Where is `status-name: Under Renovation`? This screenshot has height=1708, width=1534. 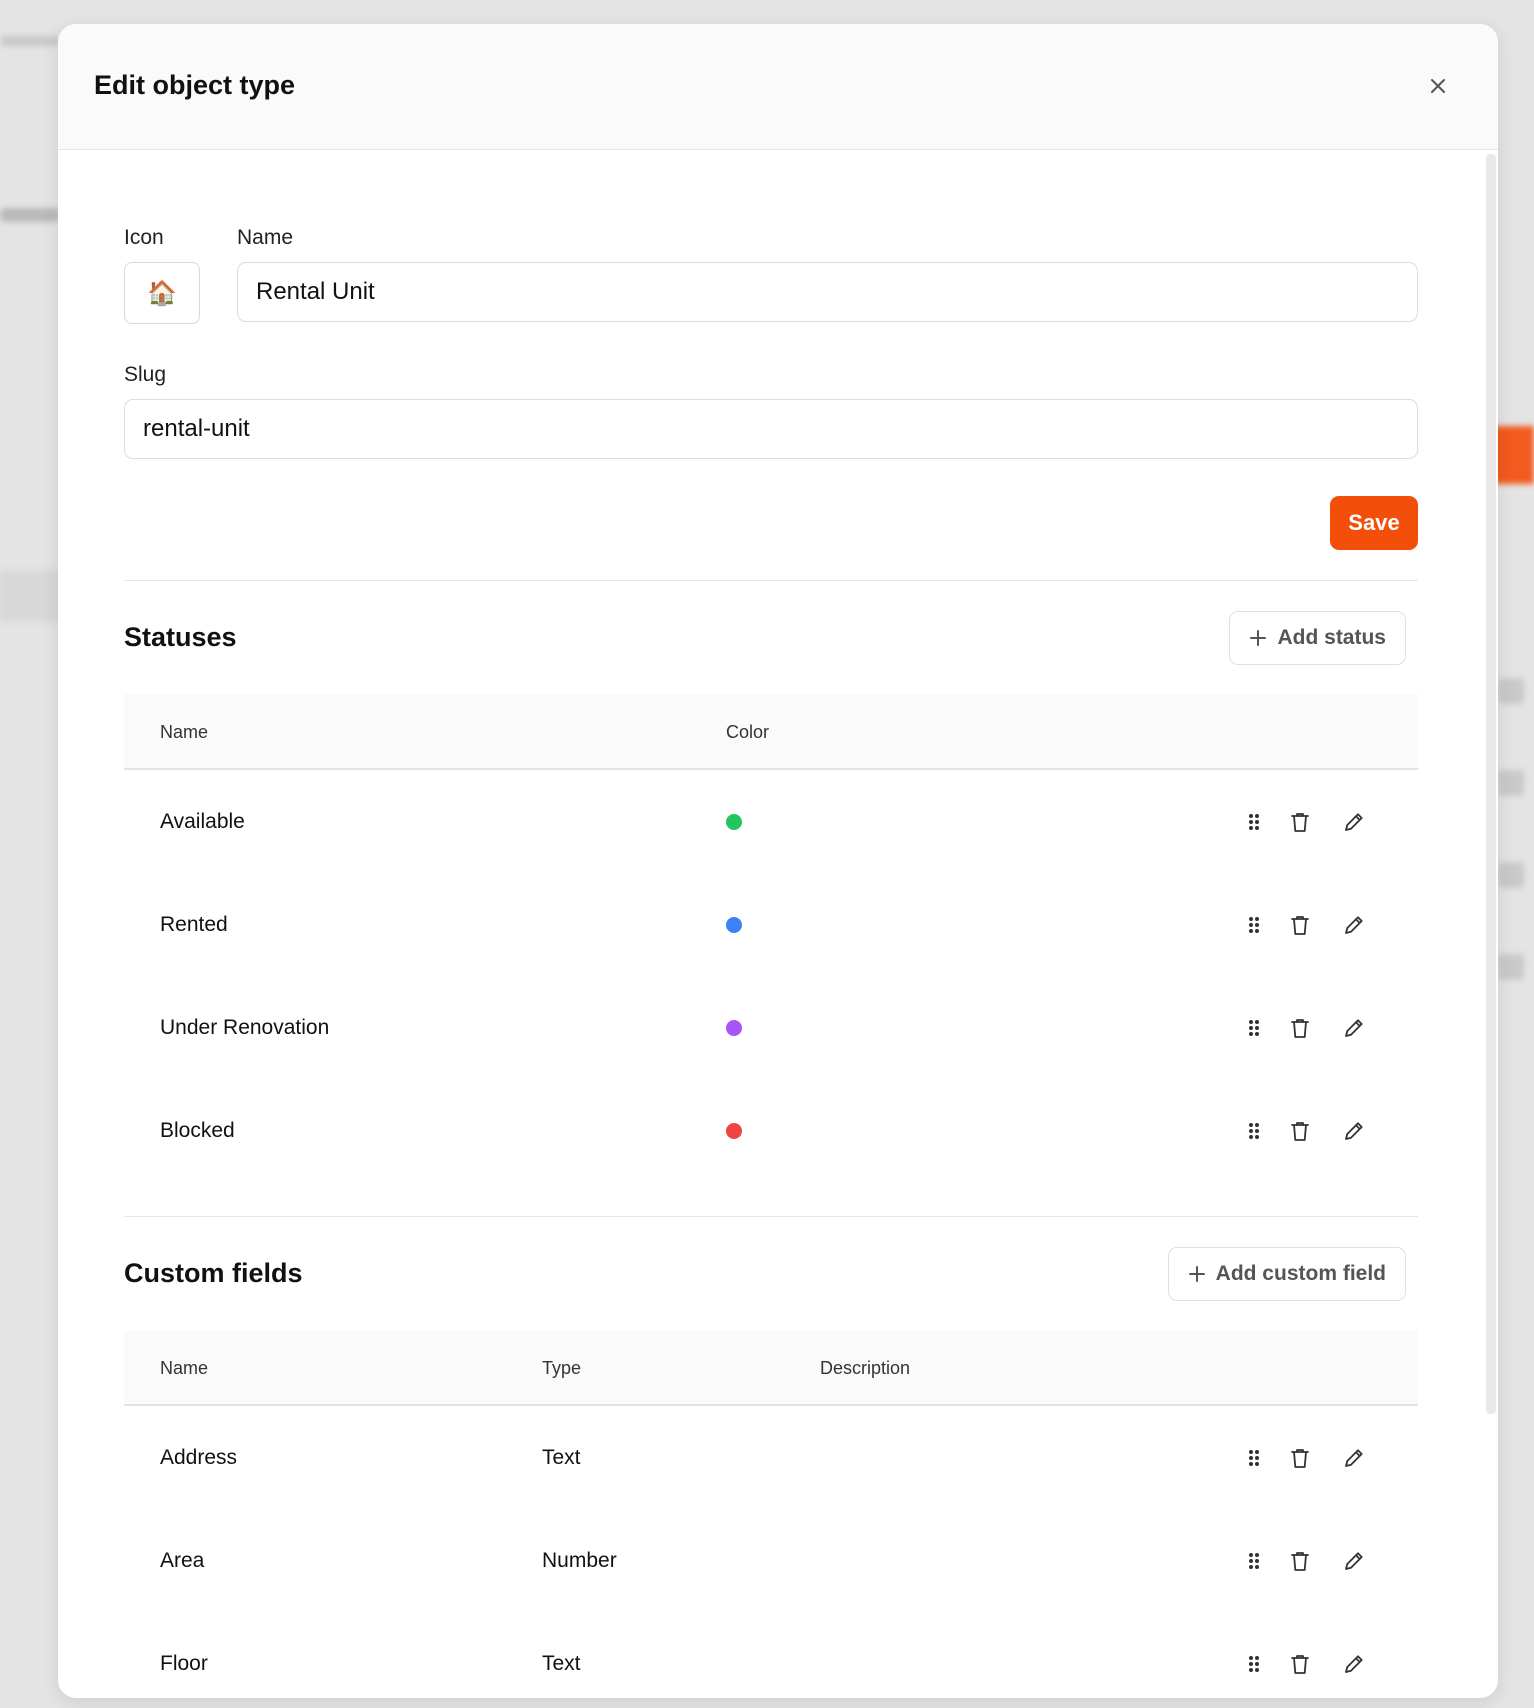 status-name: Under Renovation is located at coordinates (245, 1027).